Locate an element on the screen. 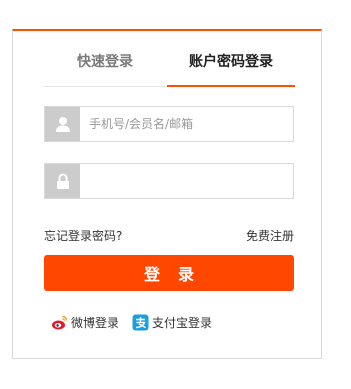  tab-quick-login: 快速登录 is located at coordinates (105, 58).